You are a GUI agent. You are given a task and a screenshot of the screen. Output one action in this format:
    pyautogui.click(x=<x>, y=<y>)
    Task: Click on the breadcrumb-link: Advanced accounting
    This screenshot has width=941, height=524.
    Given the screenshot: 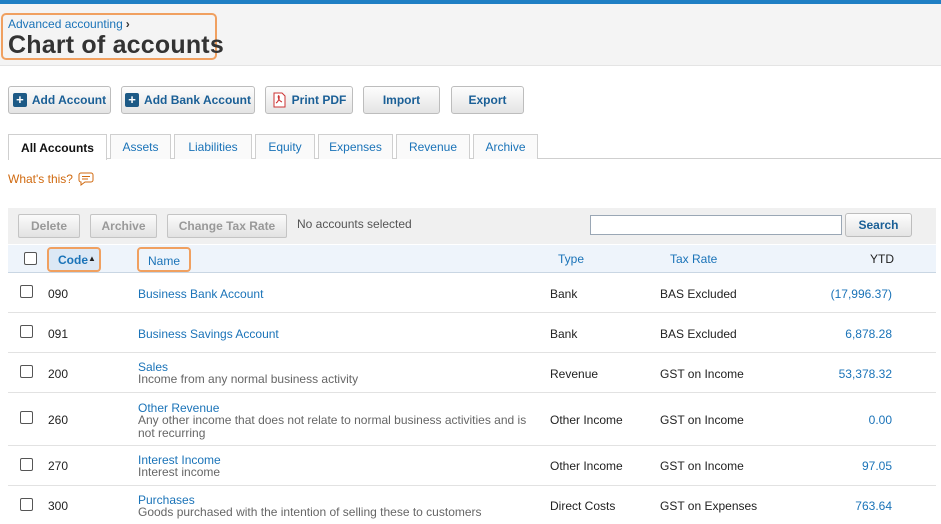 What is the action you would take?
    pyautogui.click(x=65, y=24)
    